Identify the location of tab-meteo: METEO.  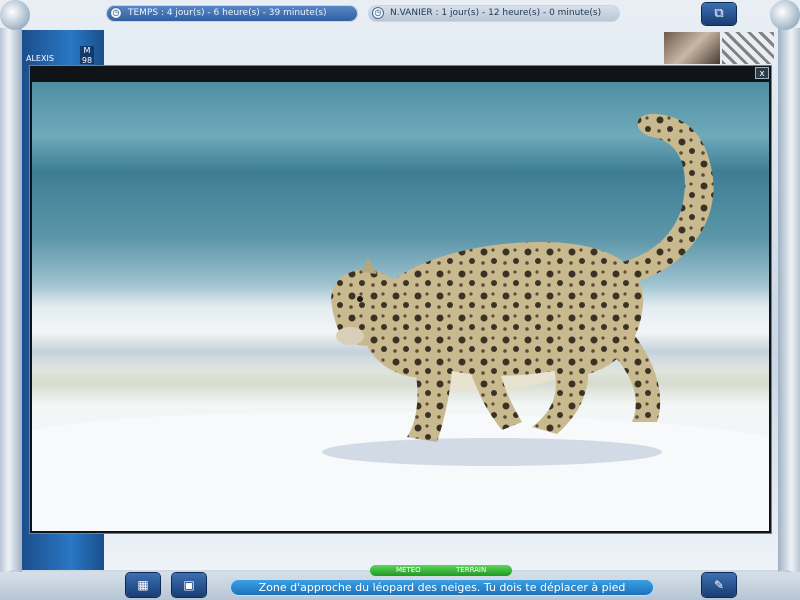
(408, 570).